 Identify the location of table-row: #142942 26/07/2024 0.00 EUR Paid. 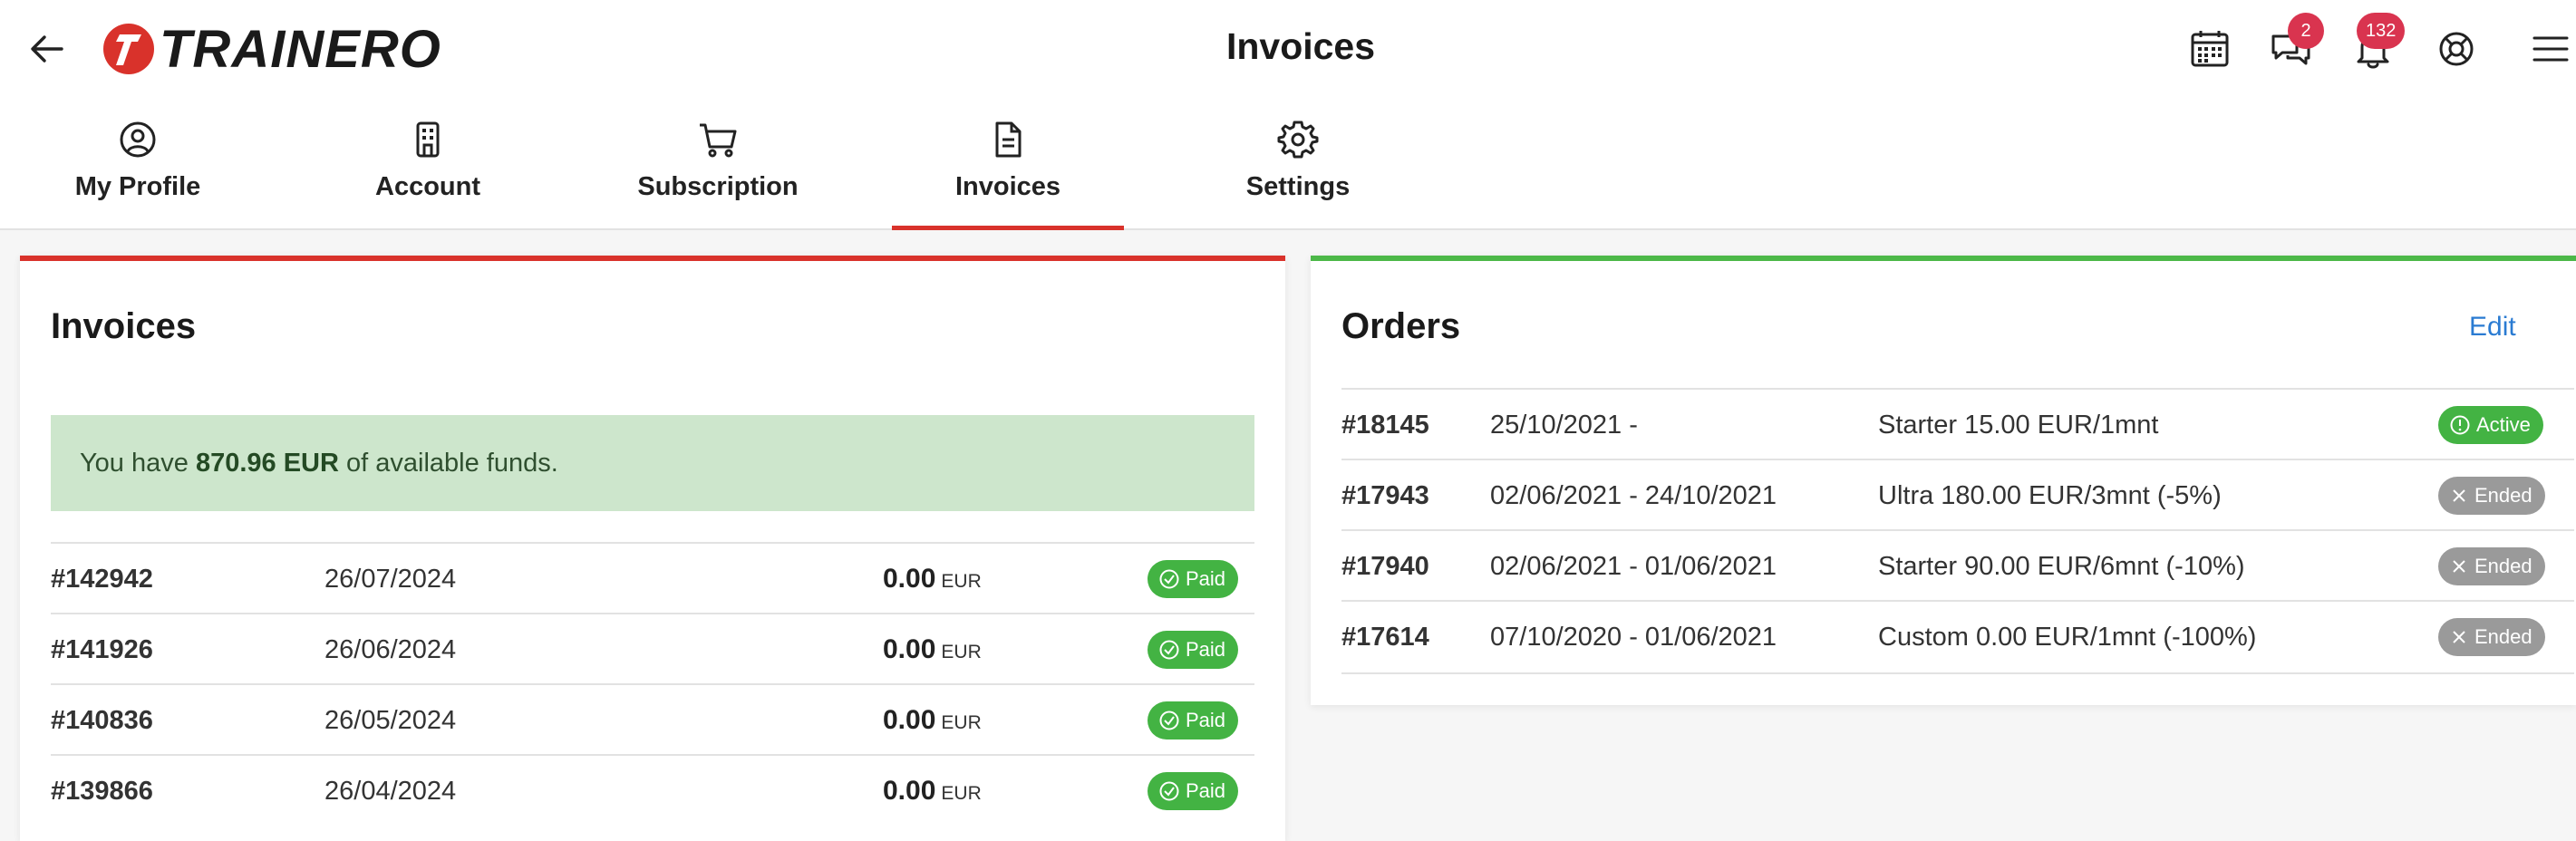
(652, 578).